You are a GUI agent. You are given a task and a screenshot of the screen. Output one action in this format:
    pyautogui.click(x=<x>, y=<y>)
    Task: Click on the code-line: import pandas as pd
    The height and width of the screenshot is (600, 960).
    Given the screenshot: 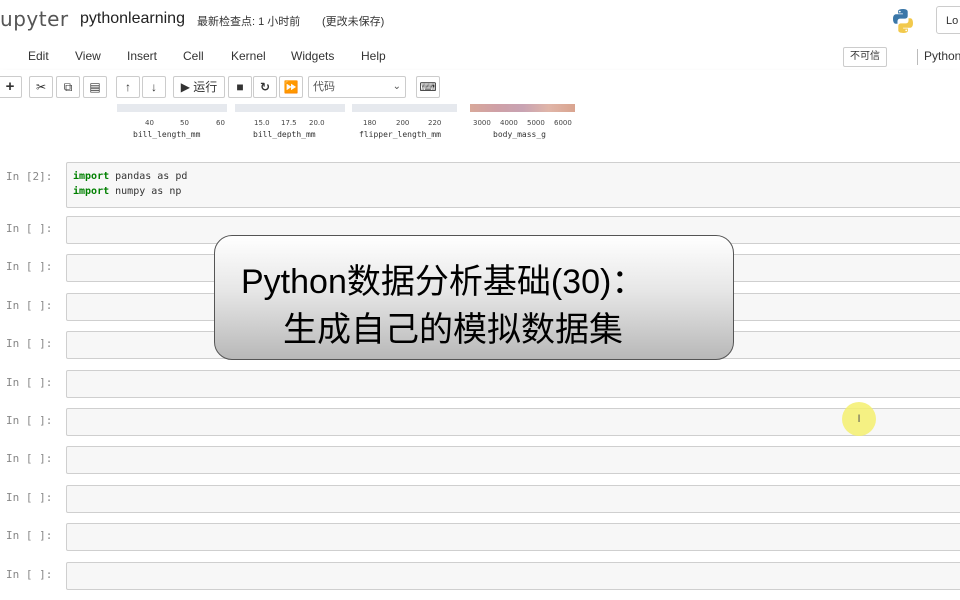 What is the action you would take?
    pyautogui.click(x=130, y=176)
    